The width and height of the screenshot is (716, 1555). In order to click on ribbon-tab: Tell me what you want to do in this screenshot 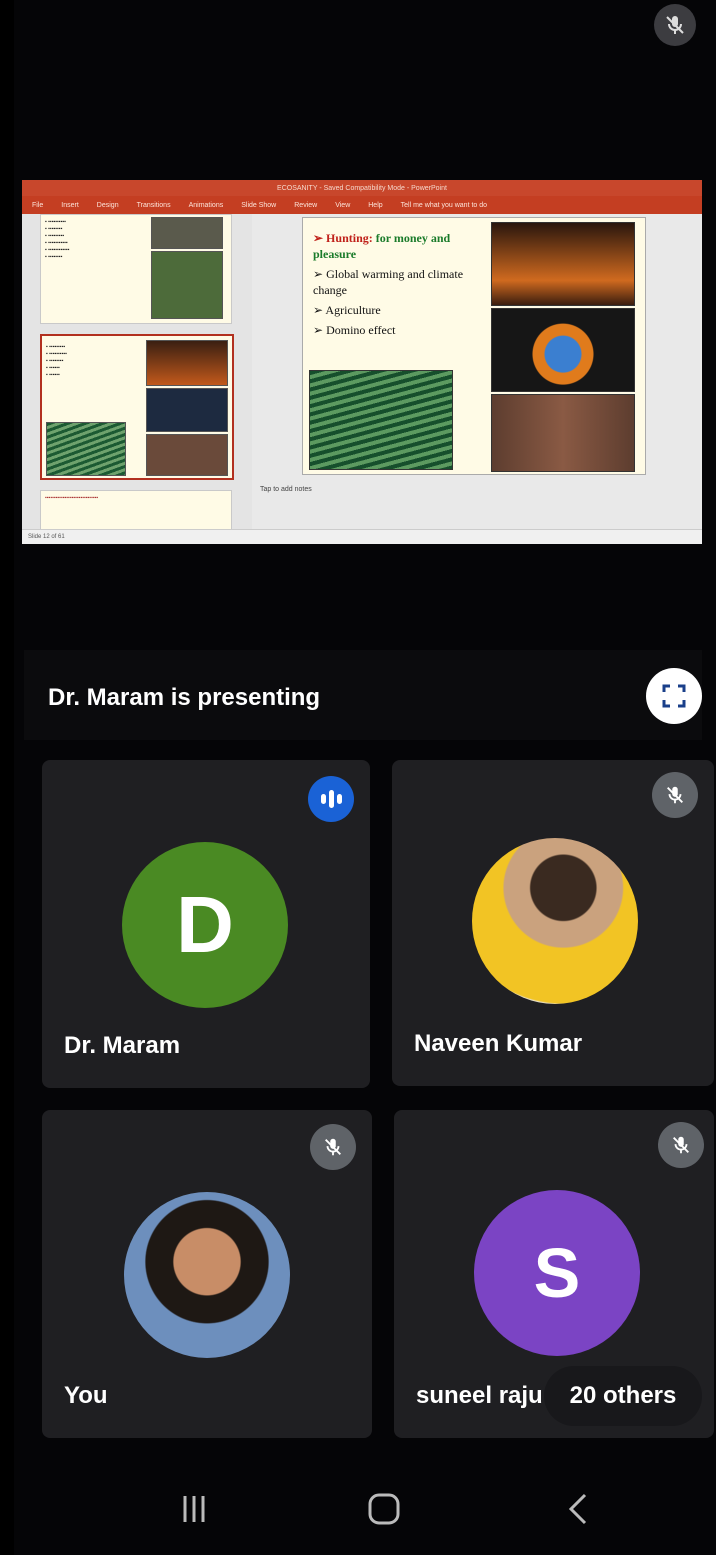, I will do `click(444, 205)`.